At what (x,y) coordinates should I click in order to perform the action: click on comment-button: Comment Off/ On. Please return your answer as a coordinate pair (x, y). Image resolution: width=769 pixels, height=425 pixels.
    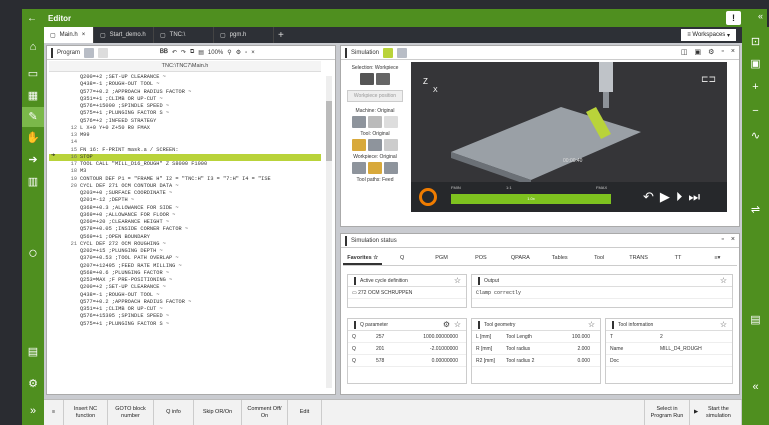
    Looking at the image, I should click on (265, 412).